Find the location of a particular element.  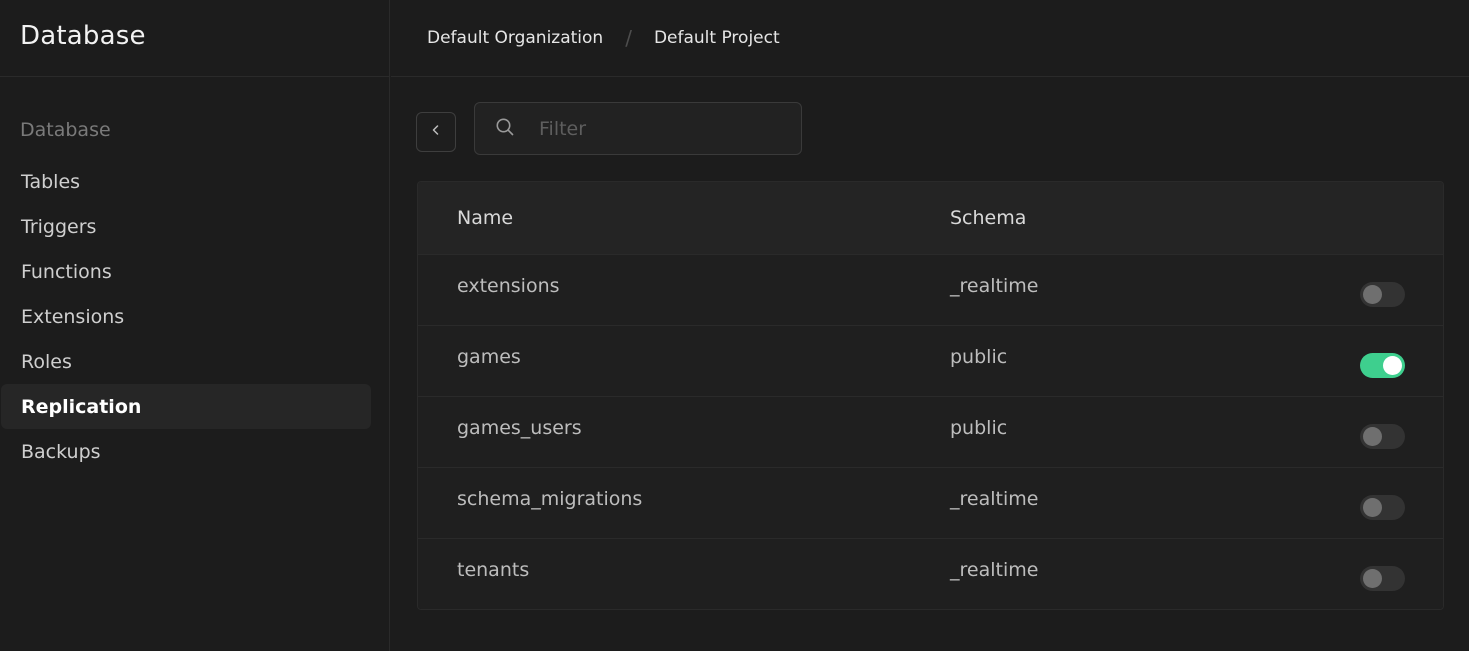

table-row: games public is located at coordinates (930, 360).